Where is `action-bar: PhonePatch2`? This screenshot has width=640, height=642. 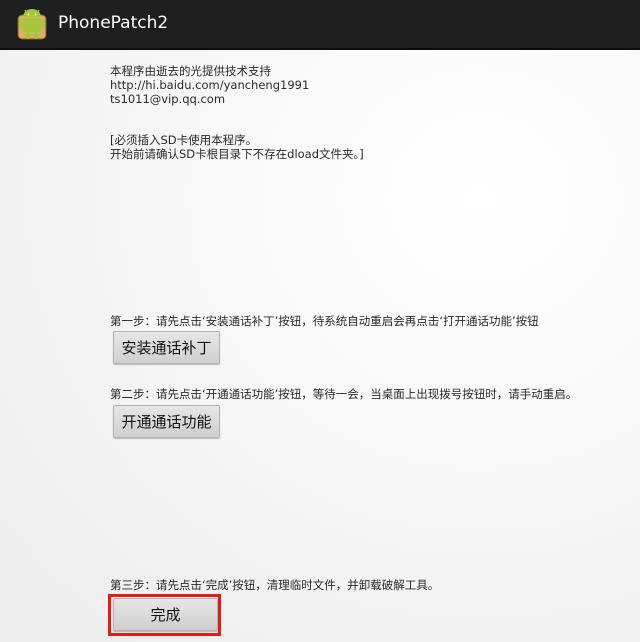
action-bar: PhonePatch2 is located at coordinates (320, 25).